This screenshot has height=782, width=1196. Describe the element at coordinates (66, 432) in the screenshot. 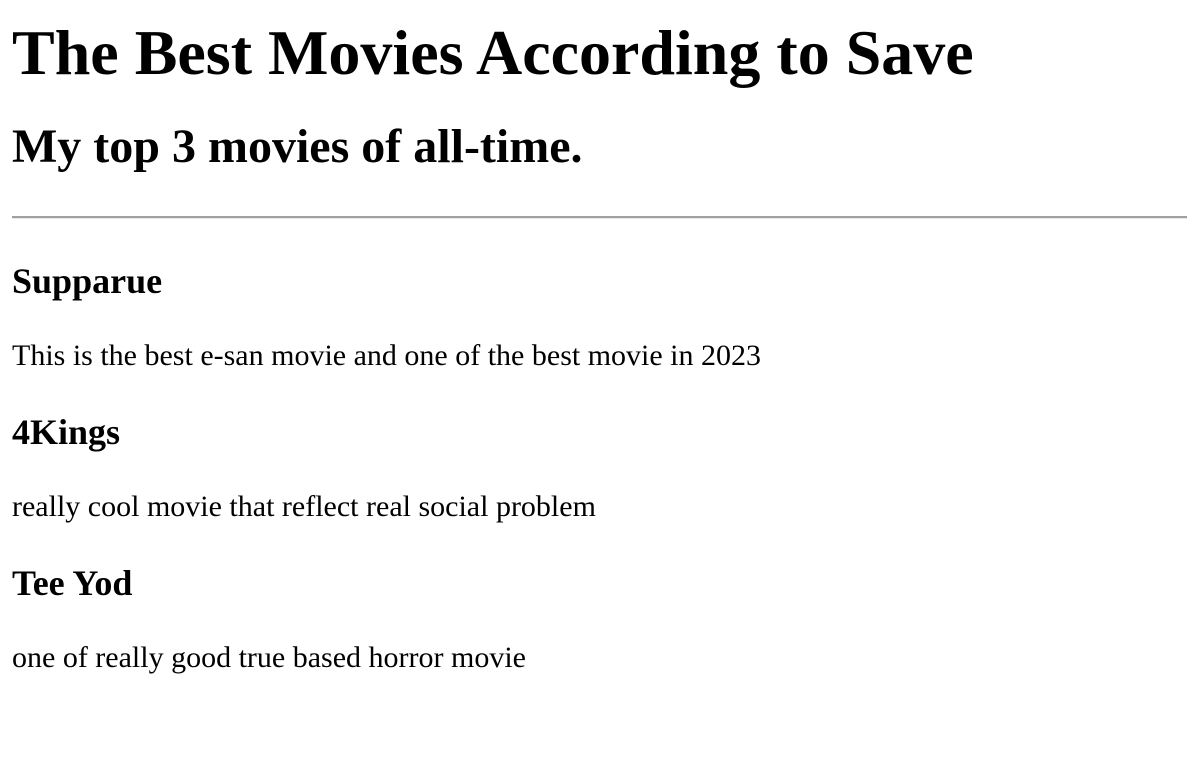

I see `movie-title: 4Kings` at that location.